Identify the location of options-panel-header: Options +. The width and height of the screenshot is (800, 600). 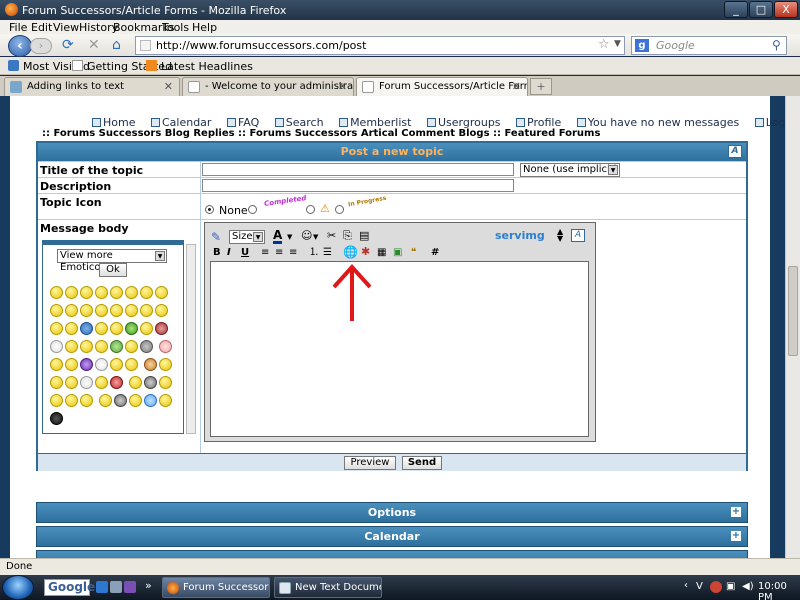
(392, 512).